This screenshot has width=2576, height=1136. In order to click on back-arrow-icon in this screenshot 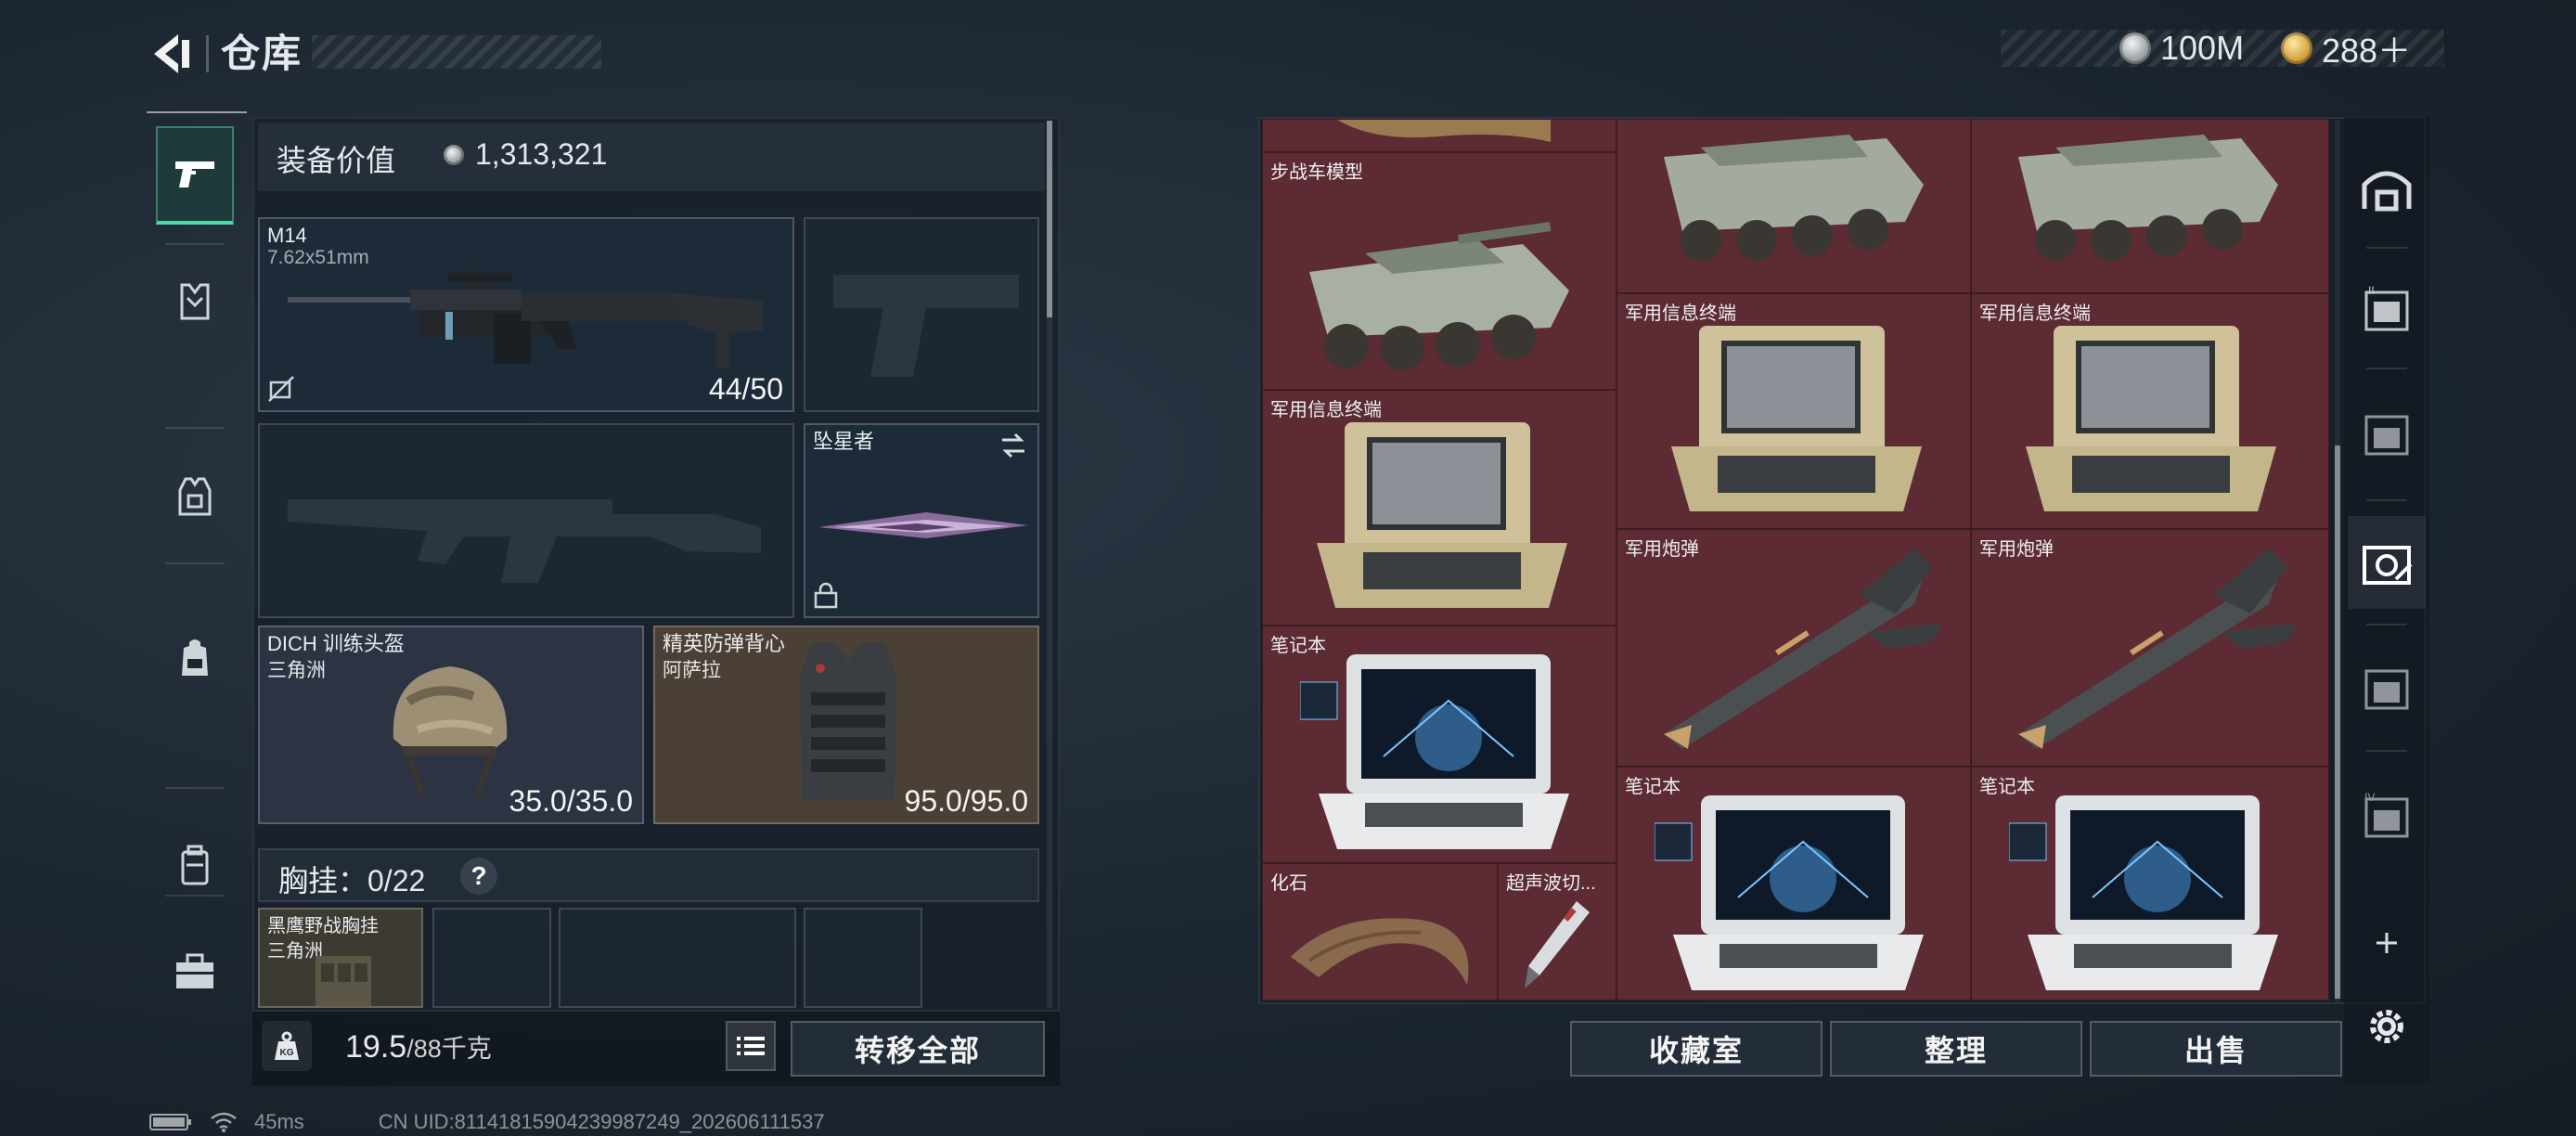, I will do `click(172, 53)`.